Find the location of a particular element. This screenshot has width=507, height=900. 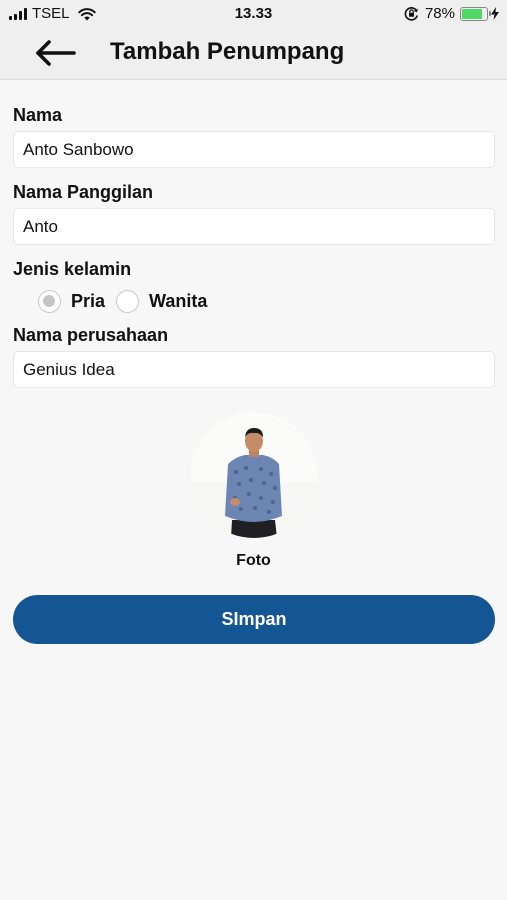

header: Tambah Penumpang is located at coordinates (253, 54).